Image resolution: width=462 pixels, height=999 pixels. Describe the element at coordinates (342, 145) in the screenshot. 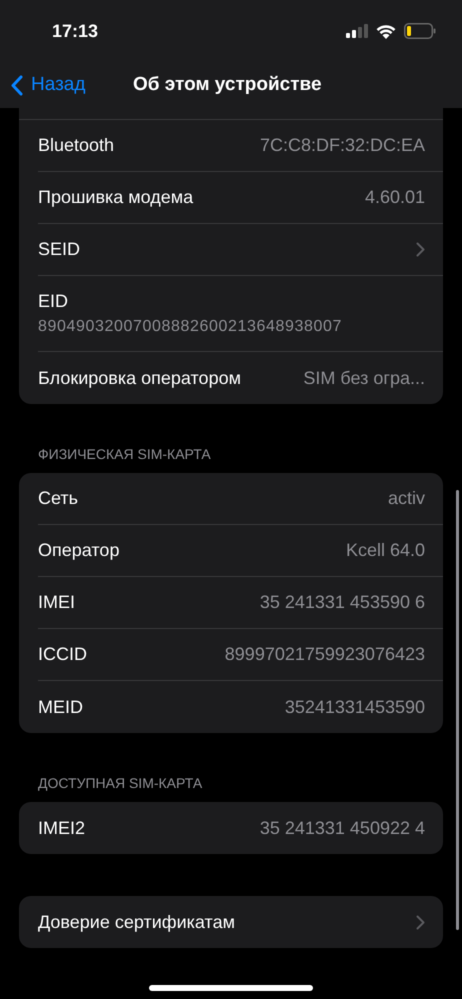

I see `row-value: 7C:C8:DF:32:DC:EA` at that location.